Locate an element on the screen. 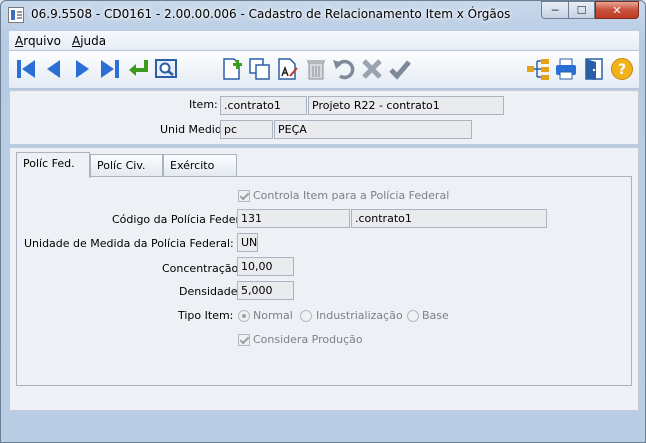 This screenshot has height=443, width=646. delete-icon is located at coordinates (316, 70).